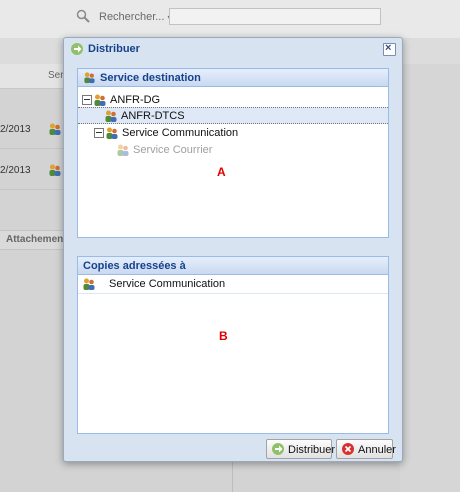  What do you see at coordinates (233, 284) in the screenshot?
I see `list-item: Service Communication` at bounding box center [233, 284].